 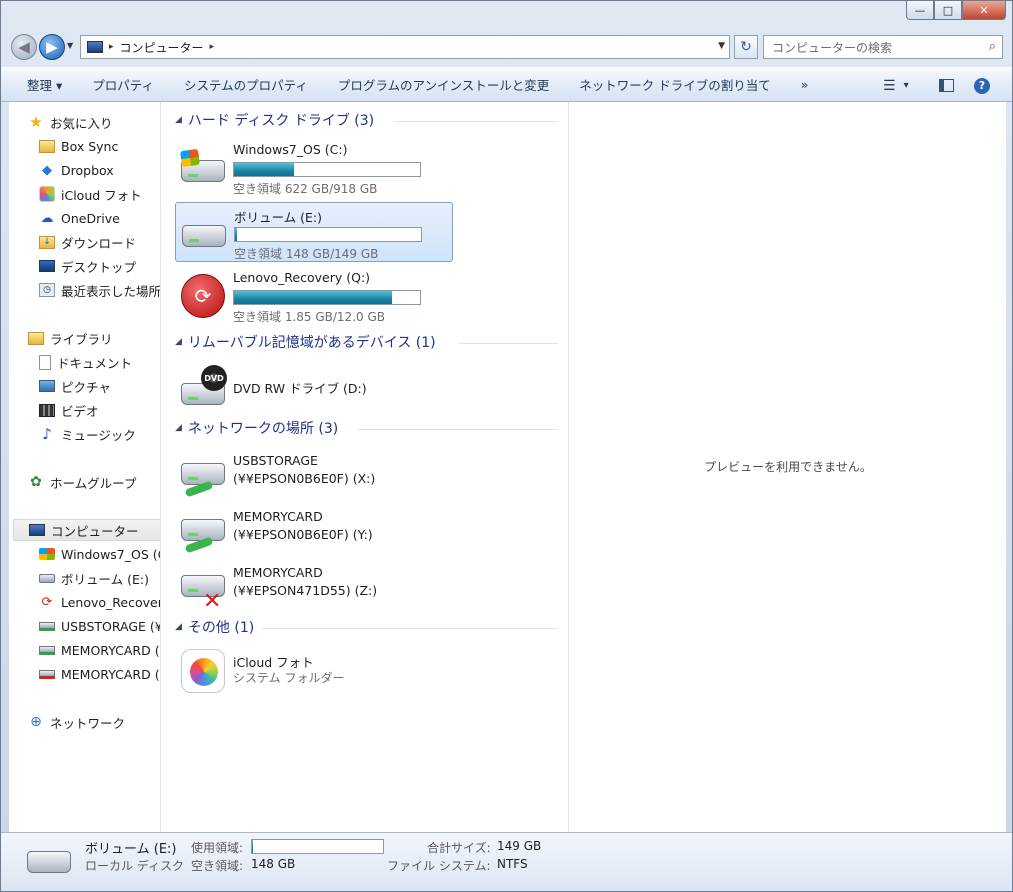 What do you see at coordinates (87, 434) in the screenshot?
I see `nav-music: ♪ ミュージック` at bounding box center [87, 434].